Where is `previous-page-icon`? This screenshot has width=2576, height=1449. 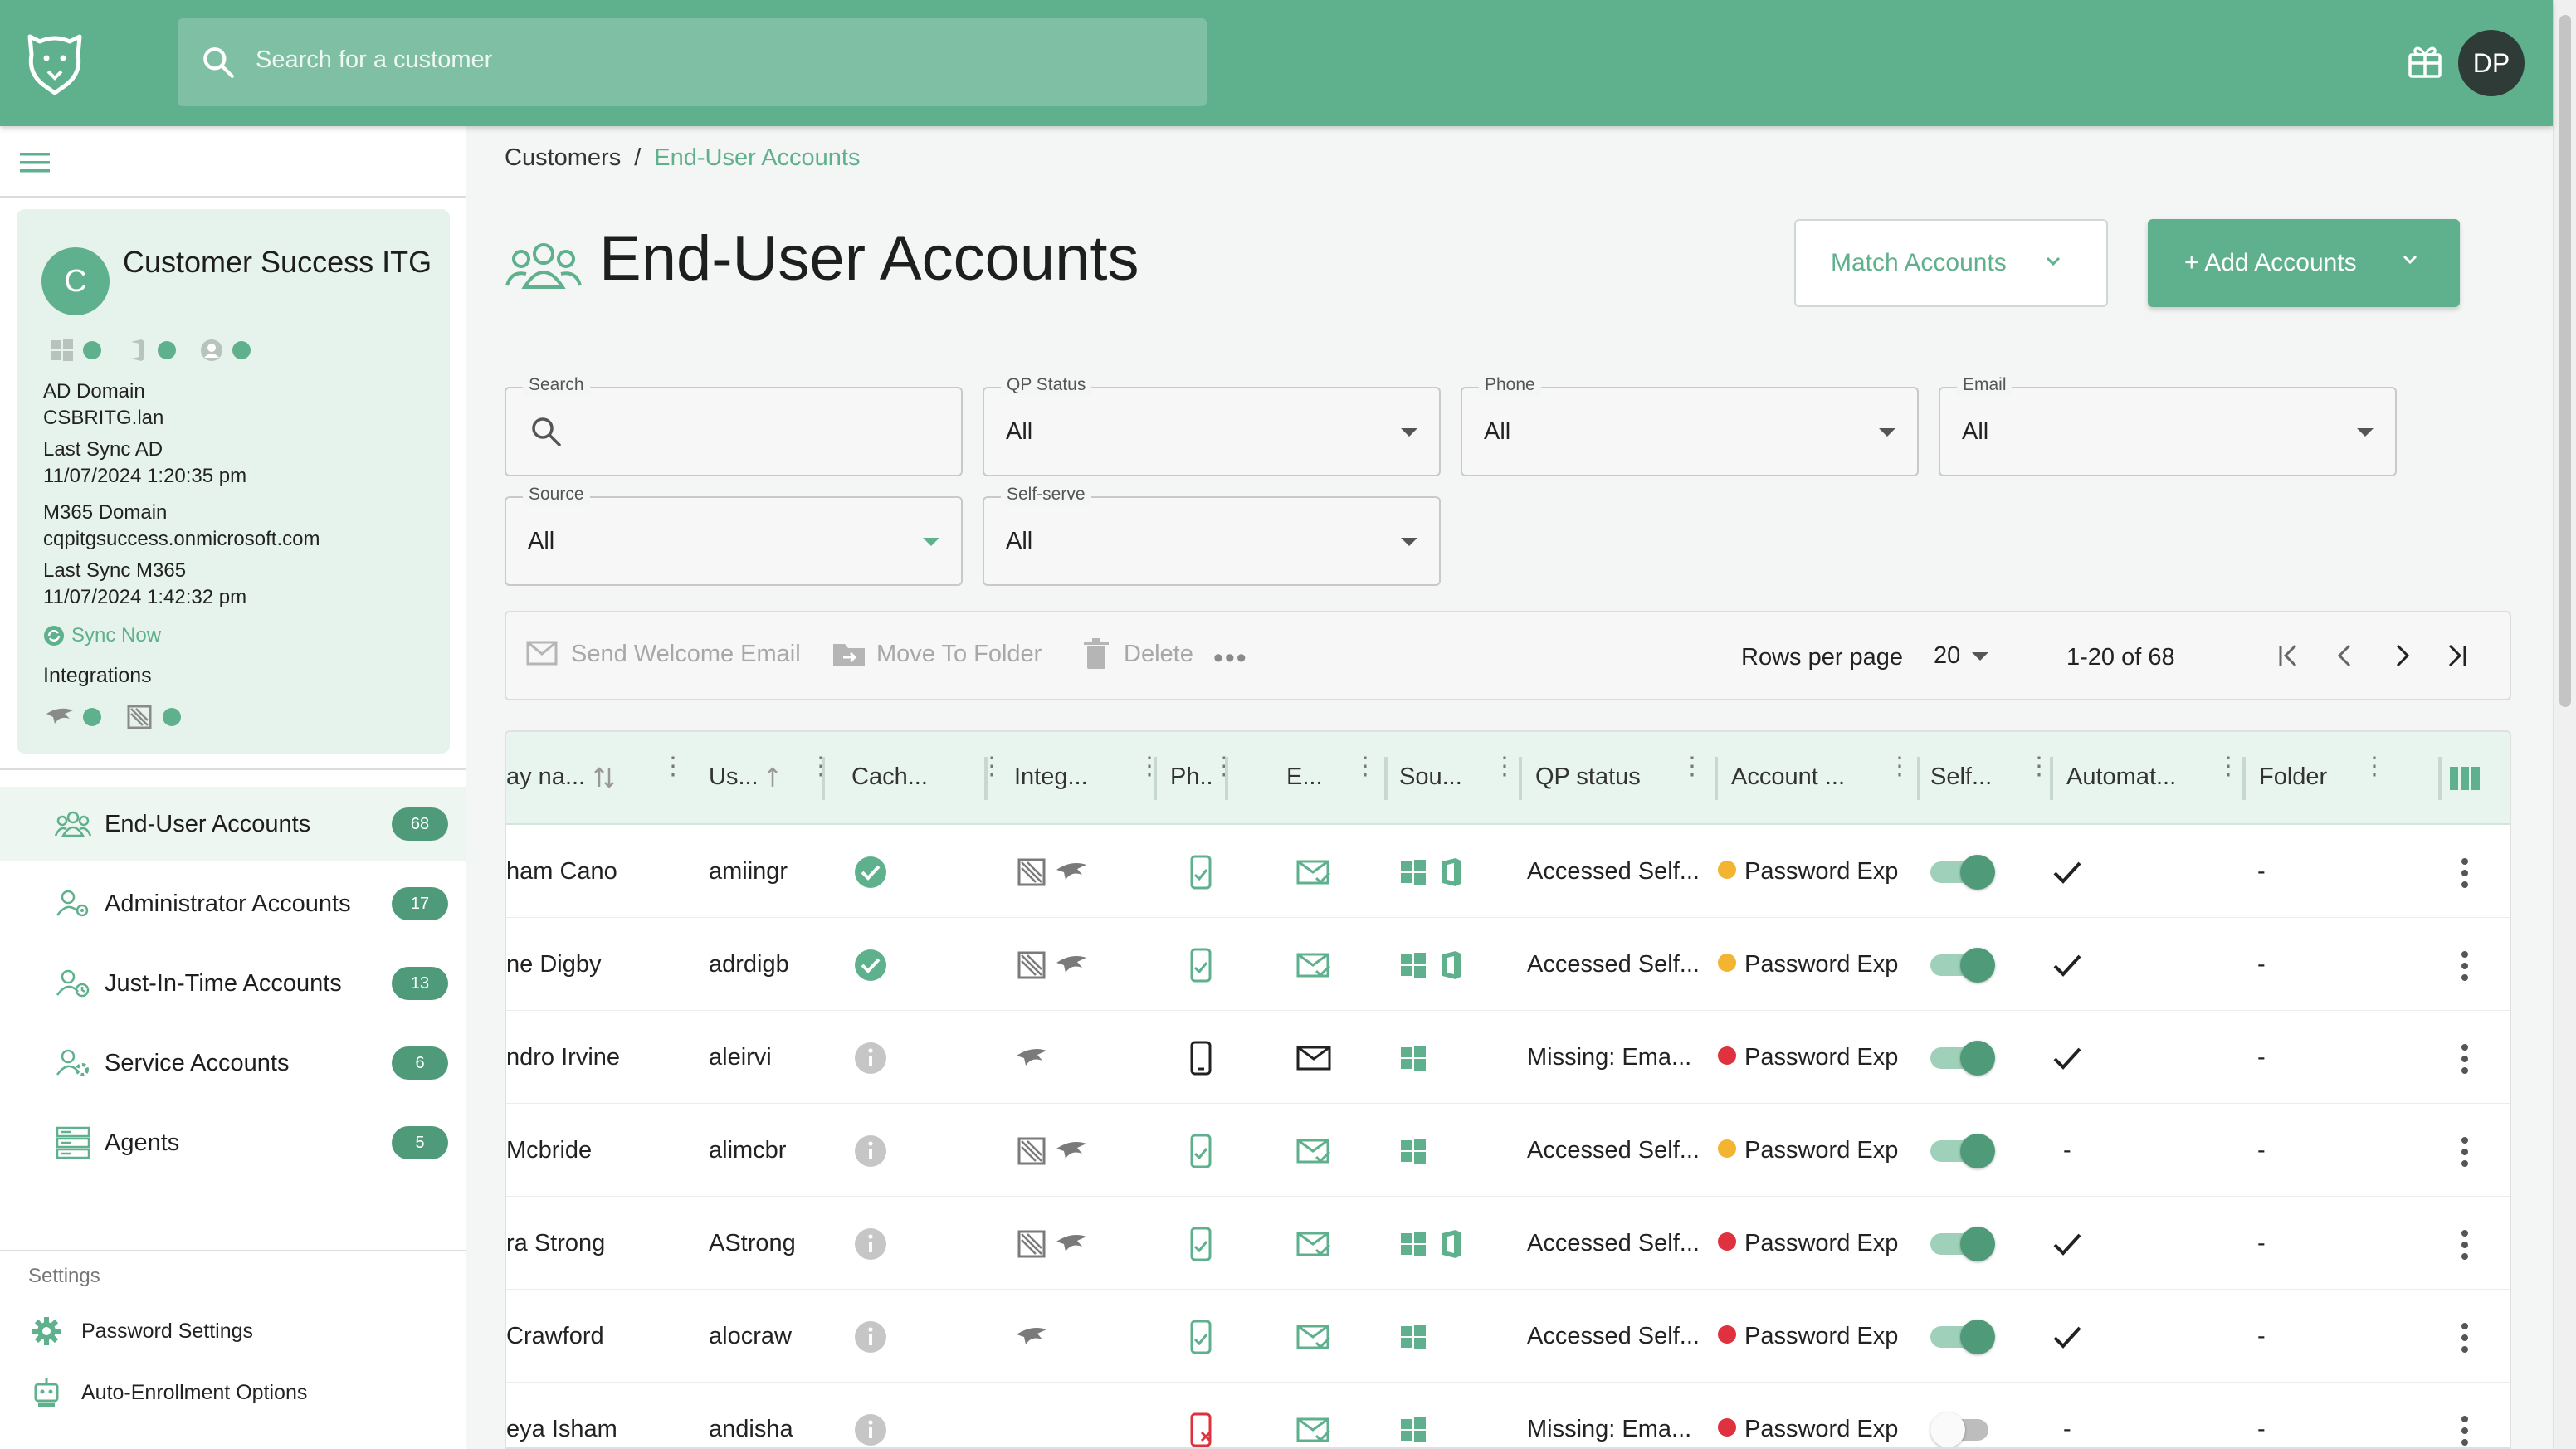 previous-page-icon is located at coordinates (2345, 656).